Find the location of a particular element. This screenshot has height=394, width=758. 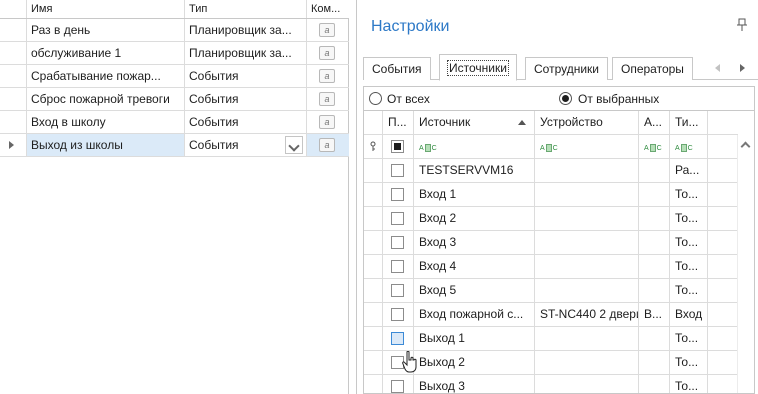

filter-source: AC is located at coordinates (474, 146).